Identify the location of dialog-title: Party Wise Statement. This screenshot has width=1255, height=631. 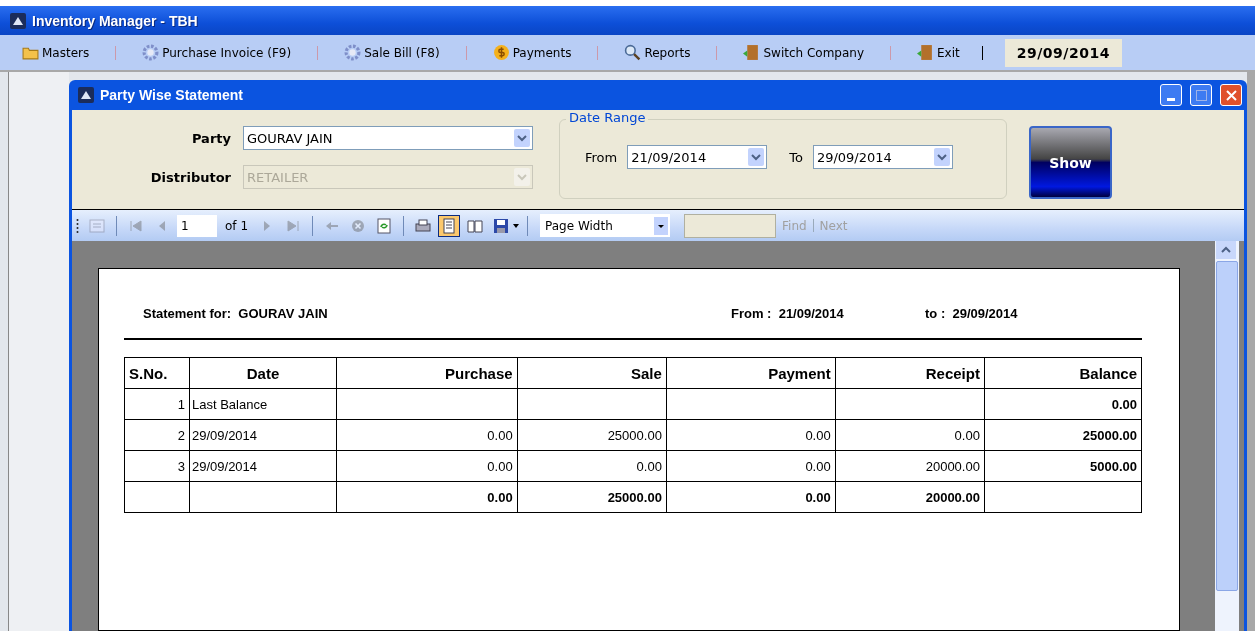
(172, 95).